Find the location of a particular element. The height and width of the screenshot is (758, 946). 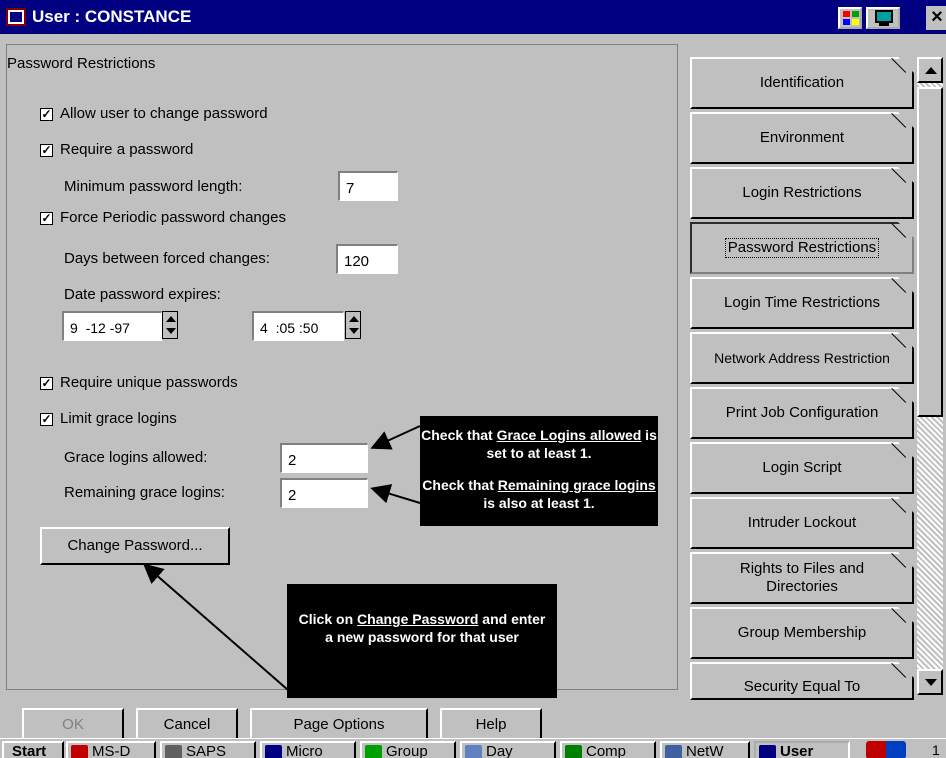

netware-icon is located at coordinates (673, 751).